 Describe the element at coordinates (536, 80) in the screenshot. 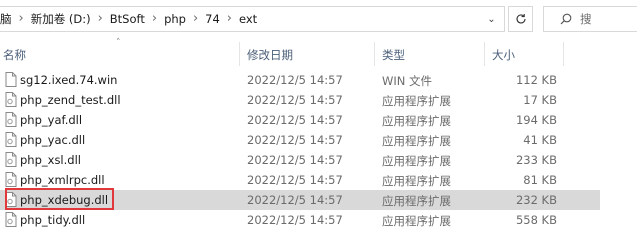

I see `file-size: 112 KB` at that location.